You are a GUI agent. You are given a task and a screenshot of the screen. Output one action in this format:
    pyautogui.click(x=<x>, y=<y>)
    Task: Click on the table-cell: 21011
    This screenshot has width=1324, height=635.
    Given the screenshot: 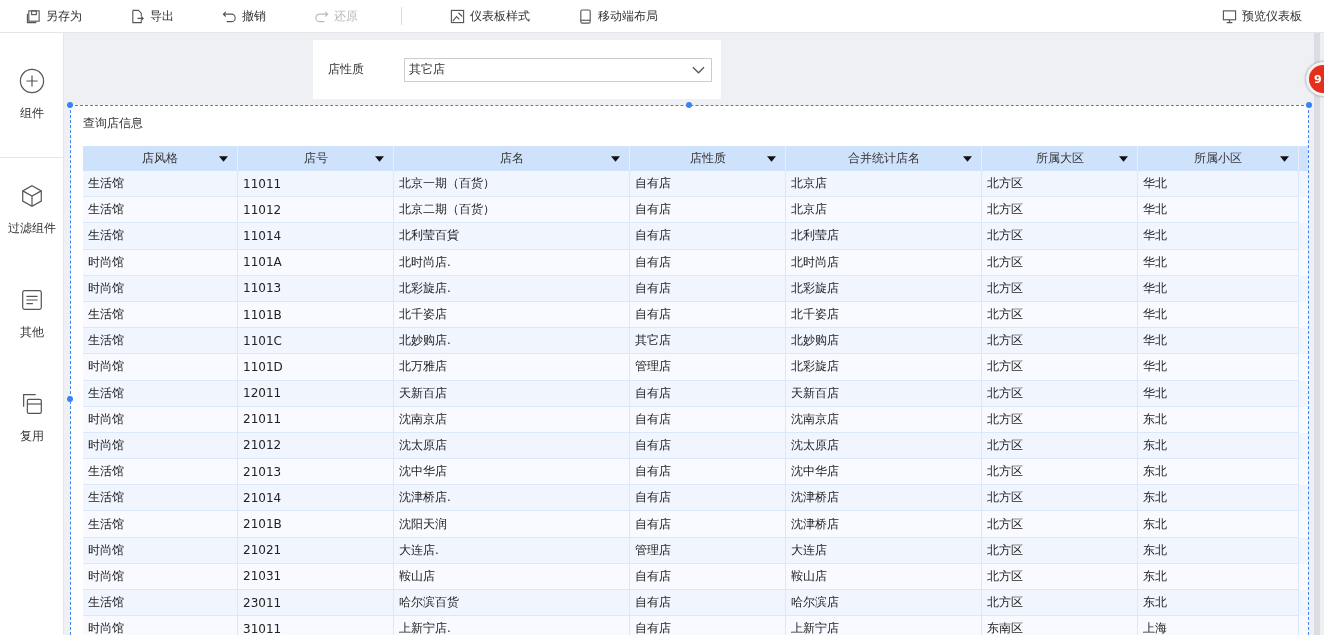 What is the action you would take?
    pyautogui.click(x=316, y=419)
    